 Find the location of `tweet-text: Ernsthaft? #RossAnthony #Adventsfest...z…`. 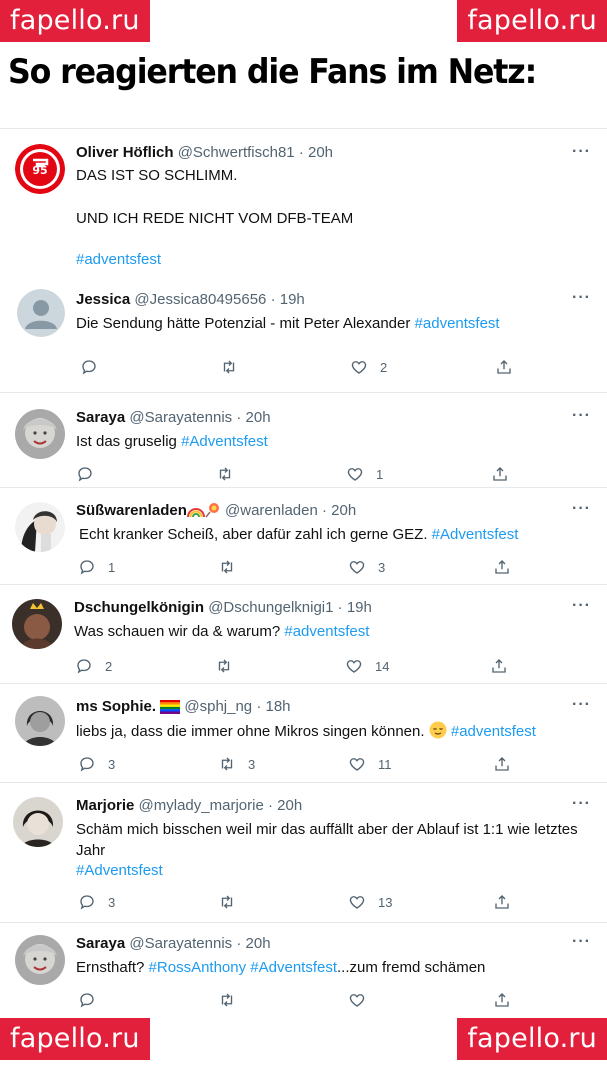

tweet-text: Ernsthaft? #RossAnthony #Adventsfest...z… is located at coordinates (334, 968).